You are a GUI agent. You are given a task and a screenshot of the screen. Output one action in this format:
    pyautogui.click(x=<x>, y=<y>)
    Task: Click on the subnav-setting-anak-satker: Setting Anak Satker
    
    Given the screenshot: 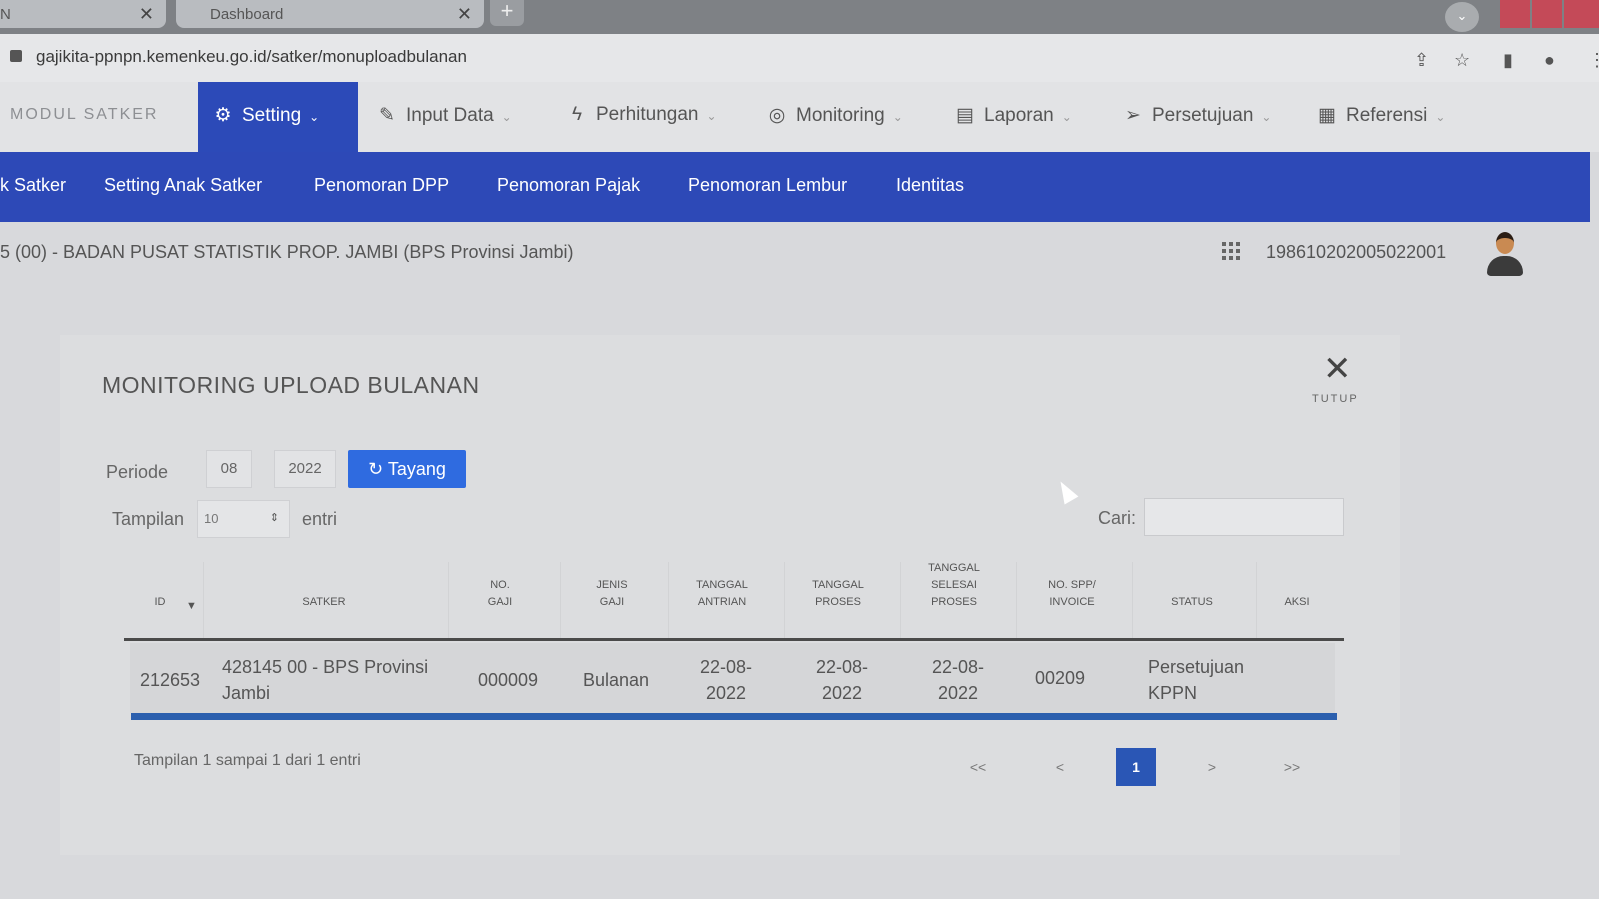 What is the action you would take?
    pyautogui.click(x=183, y=185)
    